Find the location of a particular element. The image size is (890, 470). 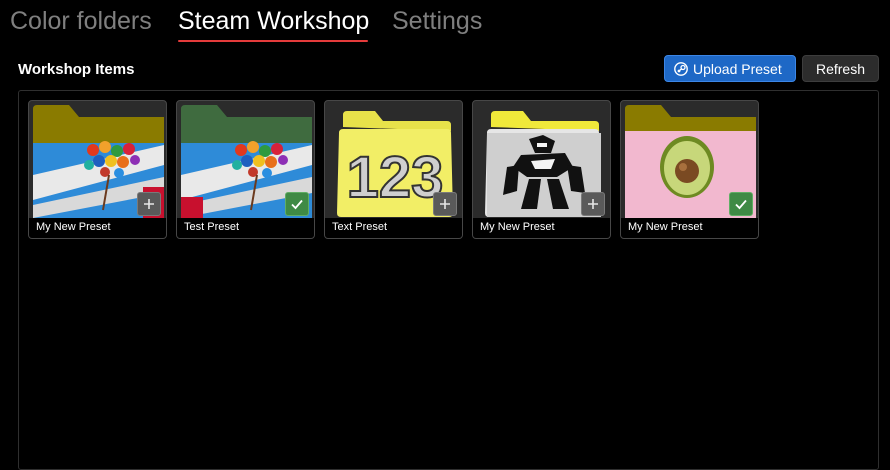

tab-settings: Settings is located at coordinates (437, 21).